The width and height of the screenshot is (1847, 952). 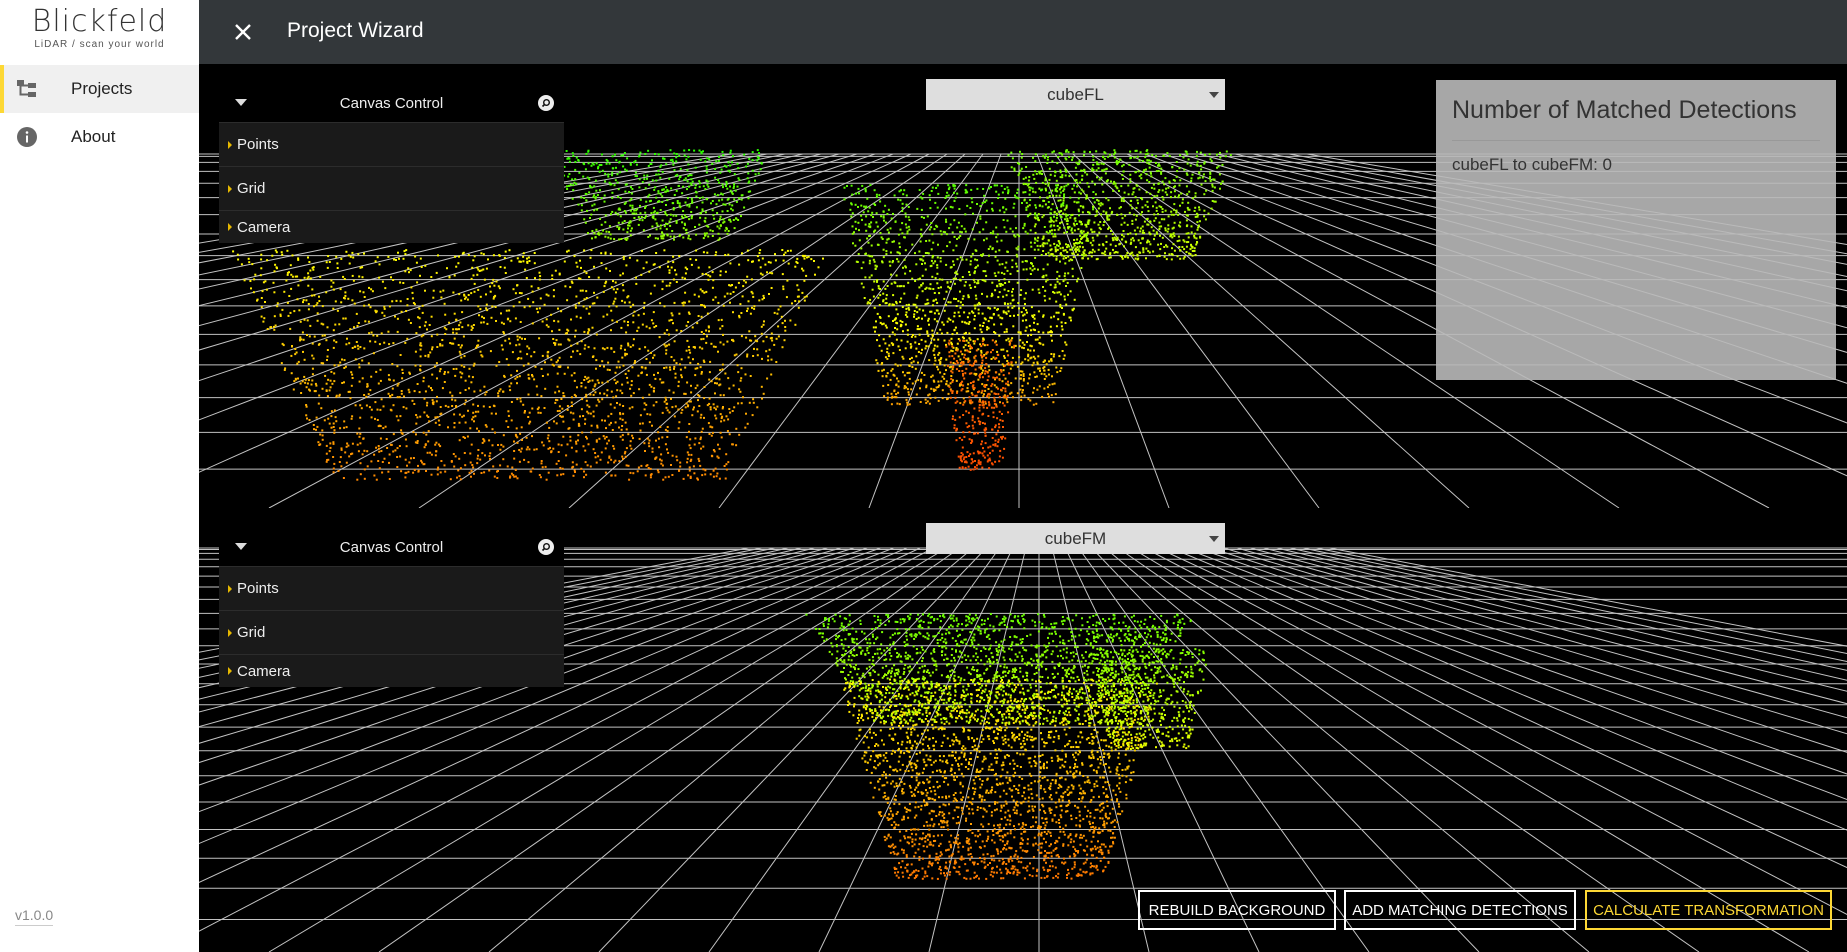 I want to click on canvas-control-panel-2: Canvas Control Points Grid Camera, so click(x=391, y=607).